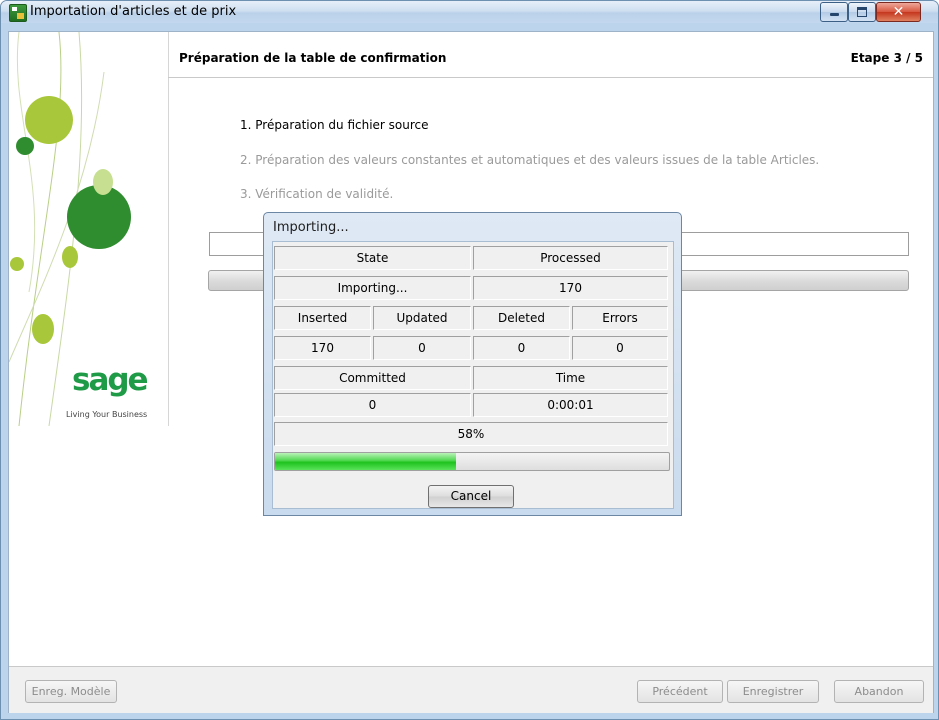  What do you see at coordinates (107, 414) in the screenshot?
I see `sage-tagline: Living Your Business` at bounding box center [107, 414].